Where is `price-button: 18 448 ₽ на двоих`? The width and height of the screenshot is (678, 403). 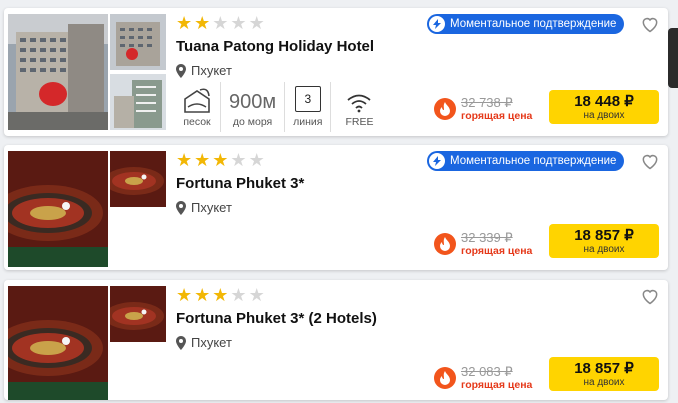
price-button: 18 448 ₽ на двоих is located at coordinates (604, 107).